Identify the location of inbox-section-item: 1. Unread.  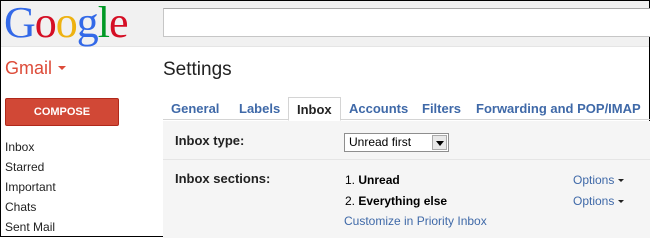
(372, 180).